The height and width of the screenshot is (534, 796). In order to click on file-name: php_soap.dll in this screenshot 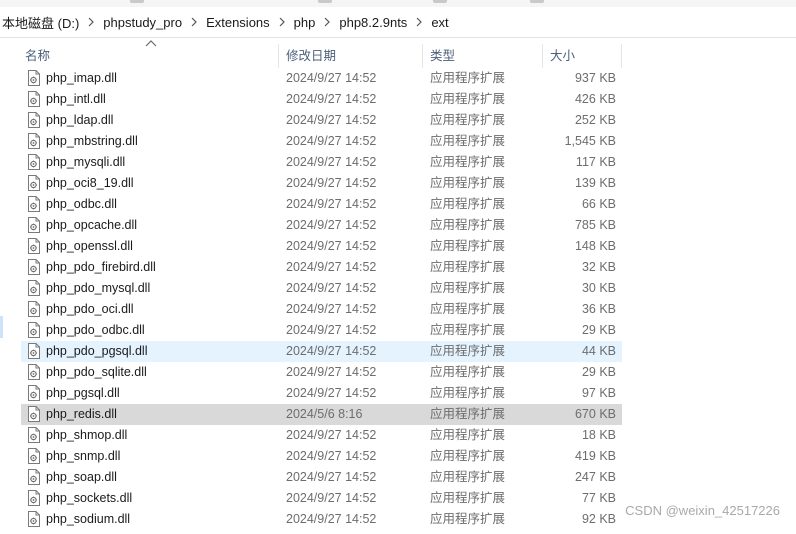, I will do `click(81, 477)`.